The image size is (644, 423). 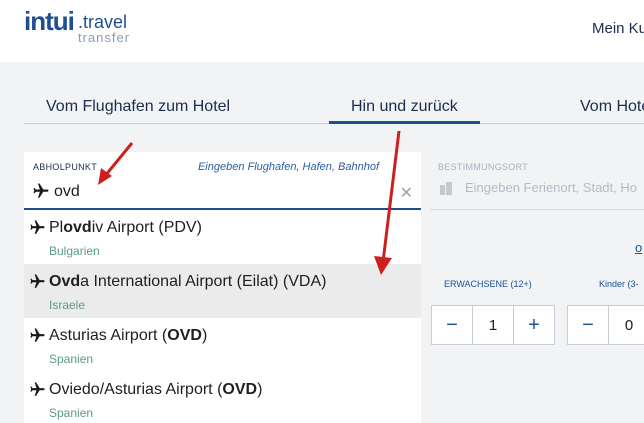 I want to click on suggestion-country: Israele, so click(x=67, y=305).